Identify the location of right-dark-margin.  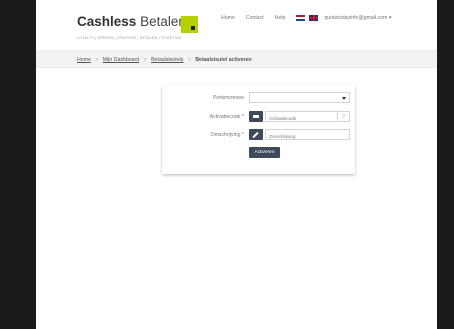
(445, 164).